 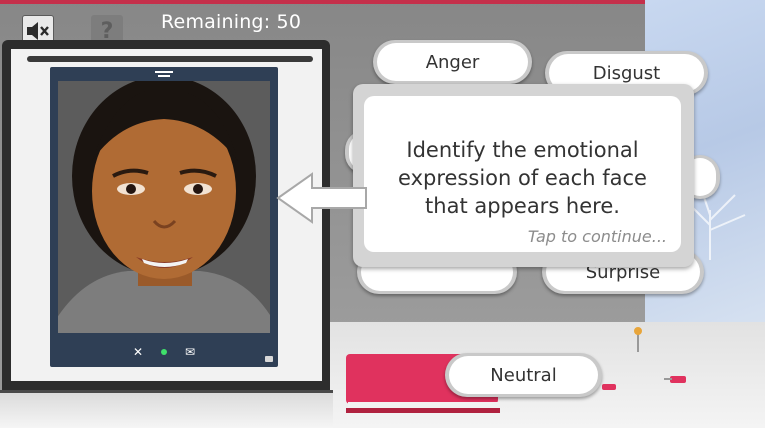 What do you see at coordinates (166, 409) in the screenshot?
I see `monitor-base` at bounding box center [166, 409].